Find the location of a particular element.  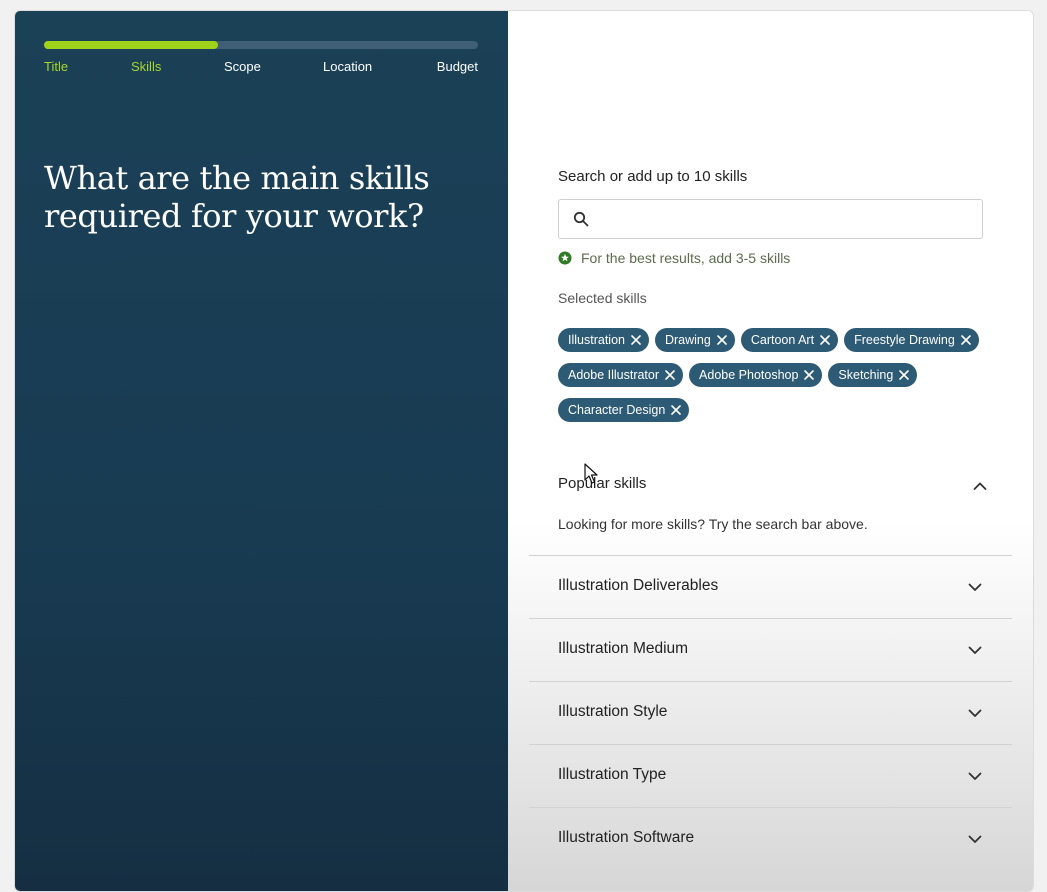

search-icon is located at coordinates (581, 219).